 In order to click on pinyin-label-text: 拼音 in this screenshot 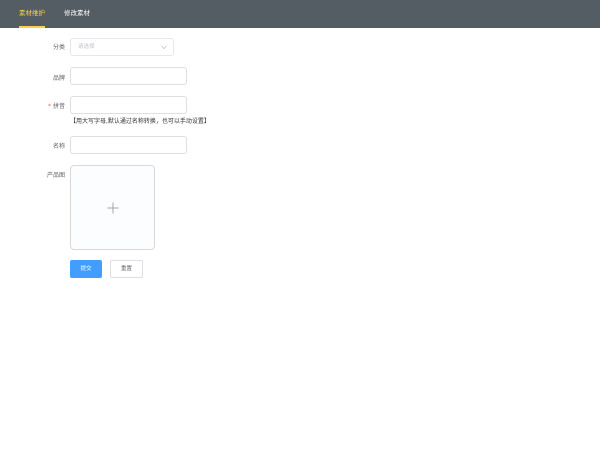, I will do `click(58, 106)`.